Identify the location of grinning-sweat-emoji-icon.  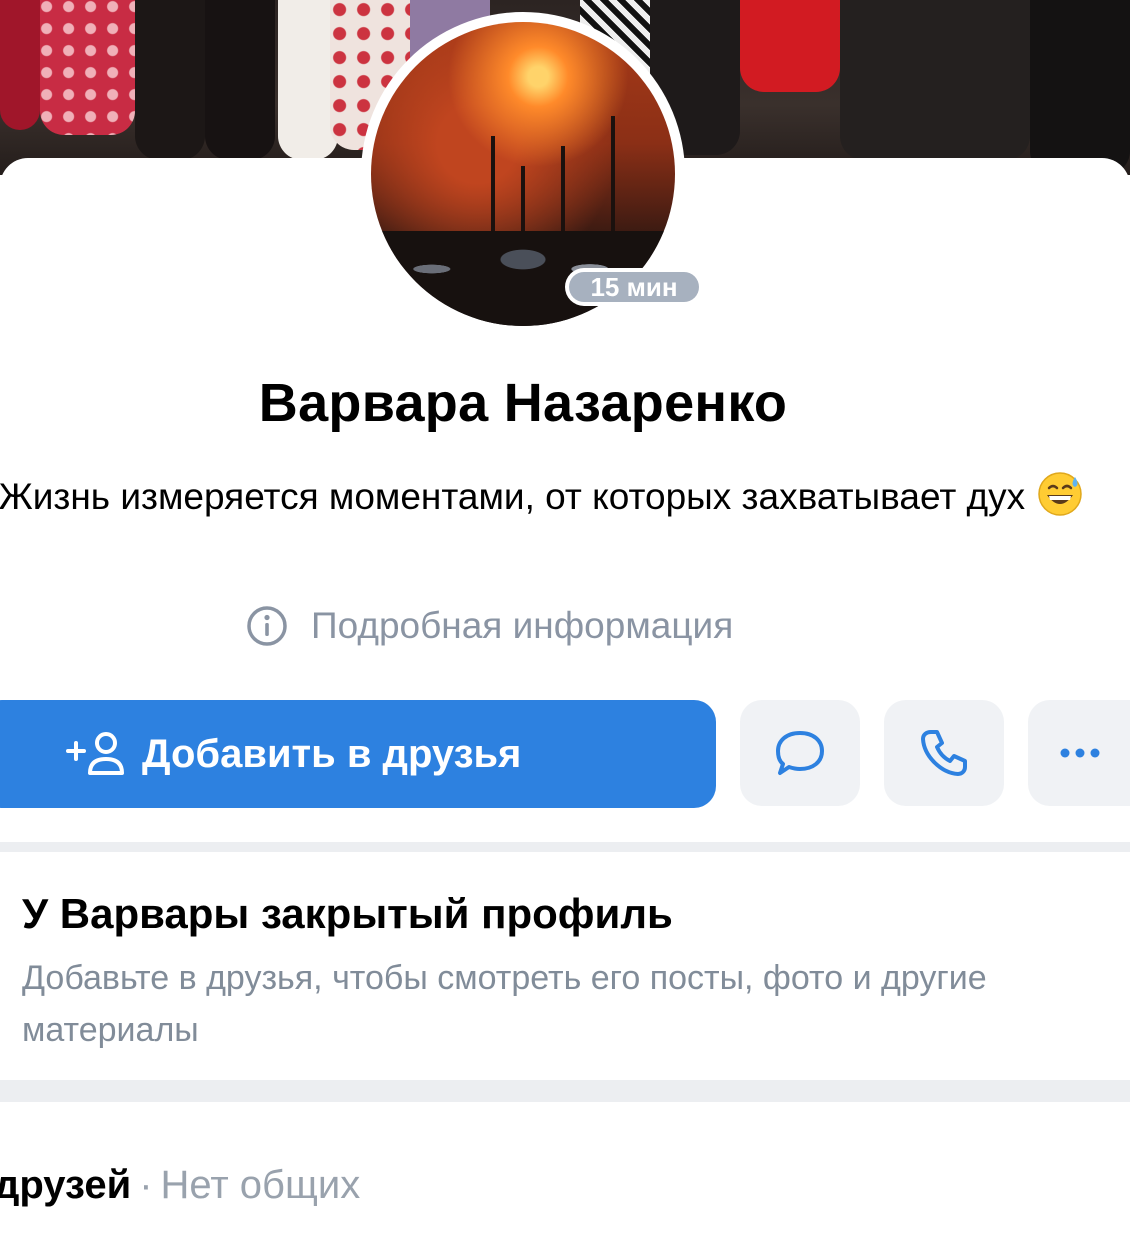
(1060, 494).